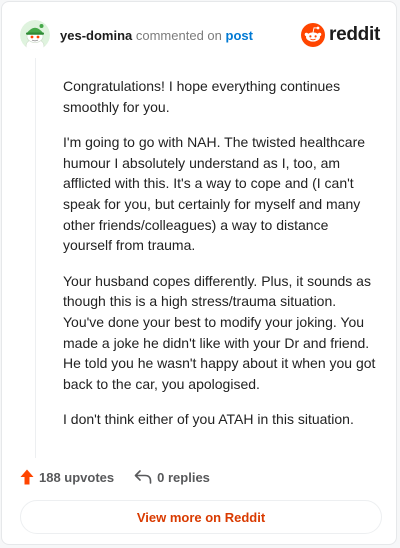  What do you see at coordinates (35, 258) in the screenshot?
I see `thread-line` at bounding box center [35, 258].